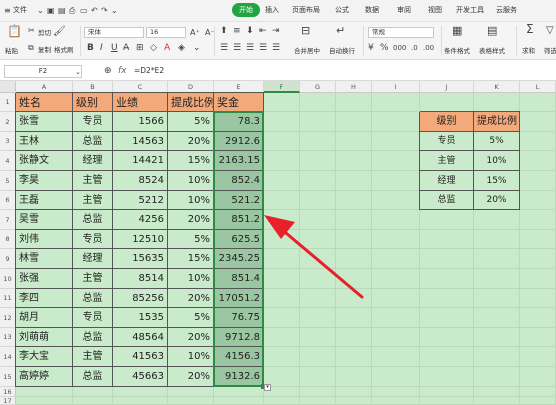  I want to click on align-top-icon: ⬆, so click(224, 31).